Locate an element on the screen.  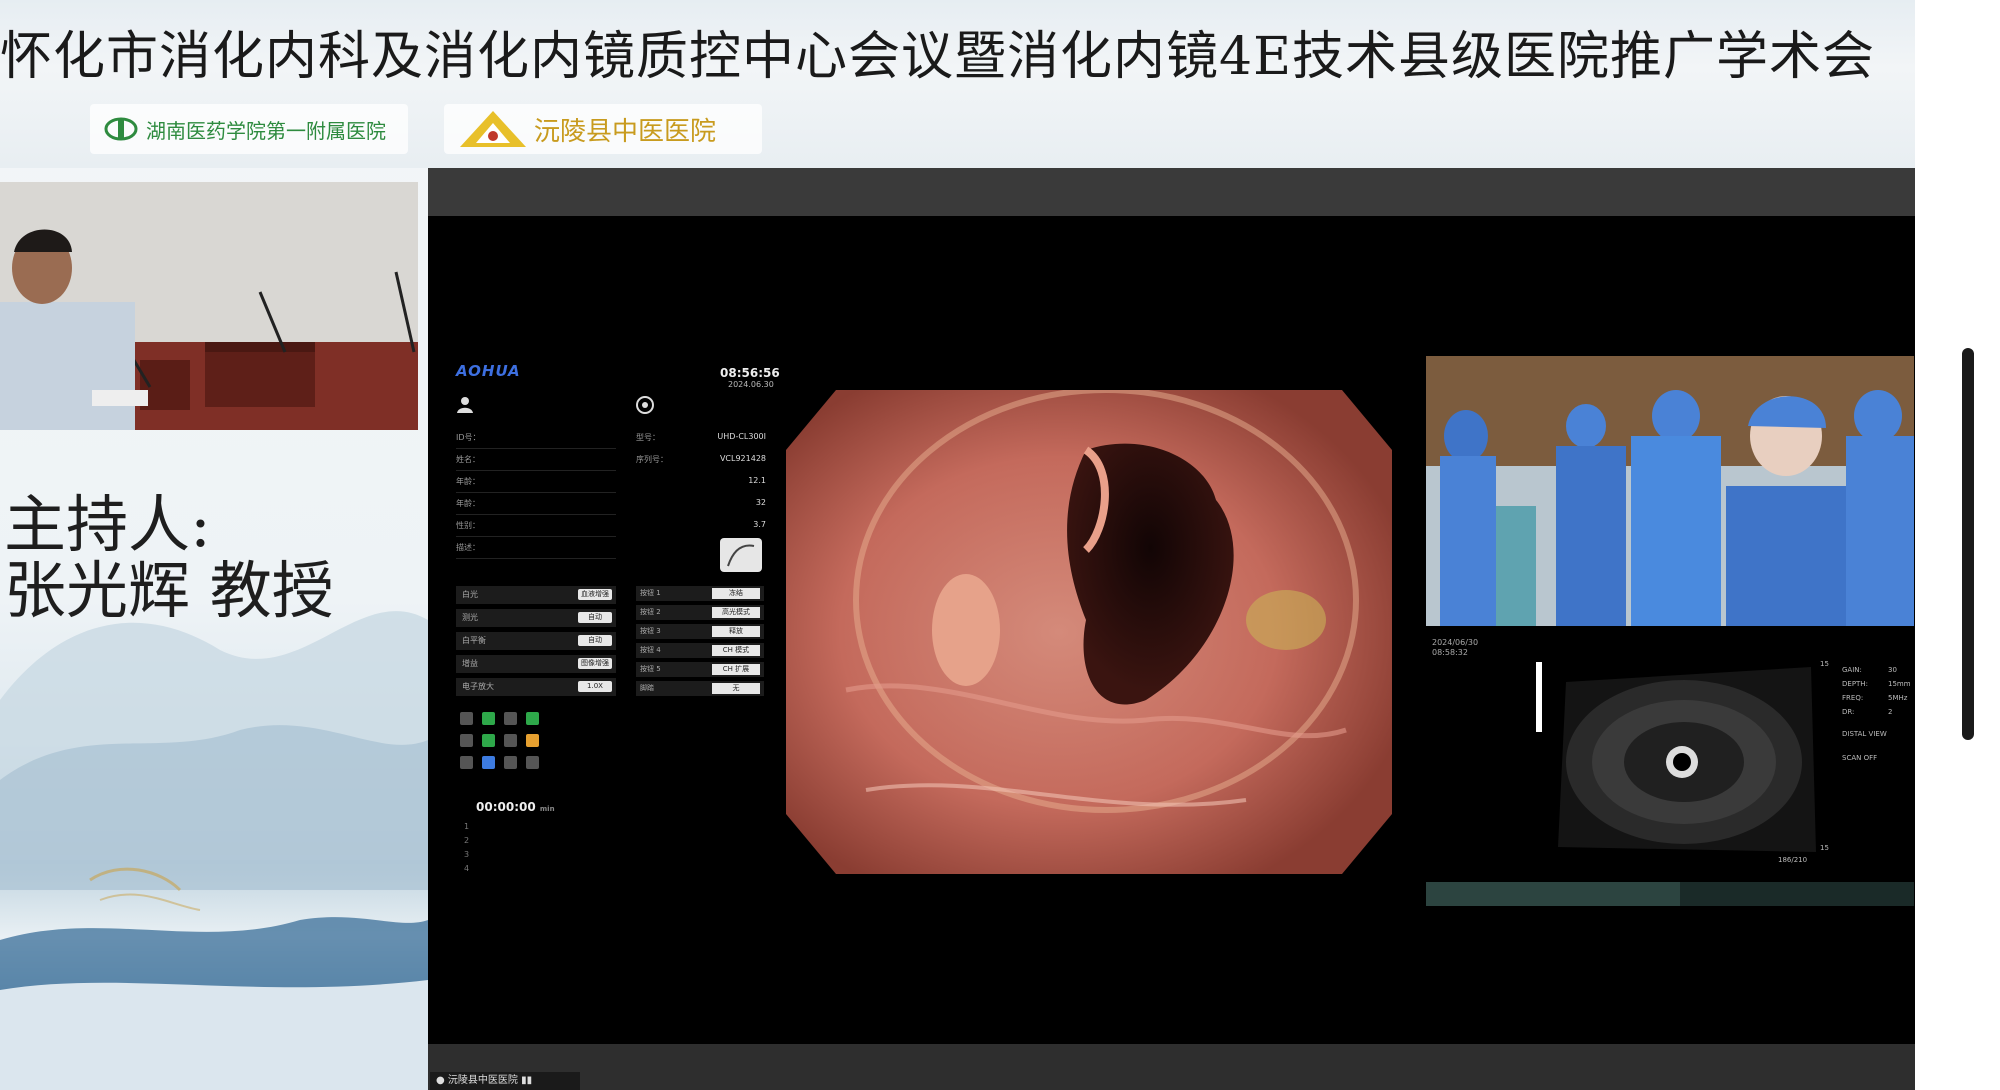
operating-room-video is located at coordinates (1670, 491).